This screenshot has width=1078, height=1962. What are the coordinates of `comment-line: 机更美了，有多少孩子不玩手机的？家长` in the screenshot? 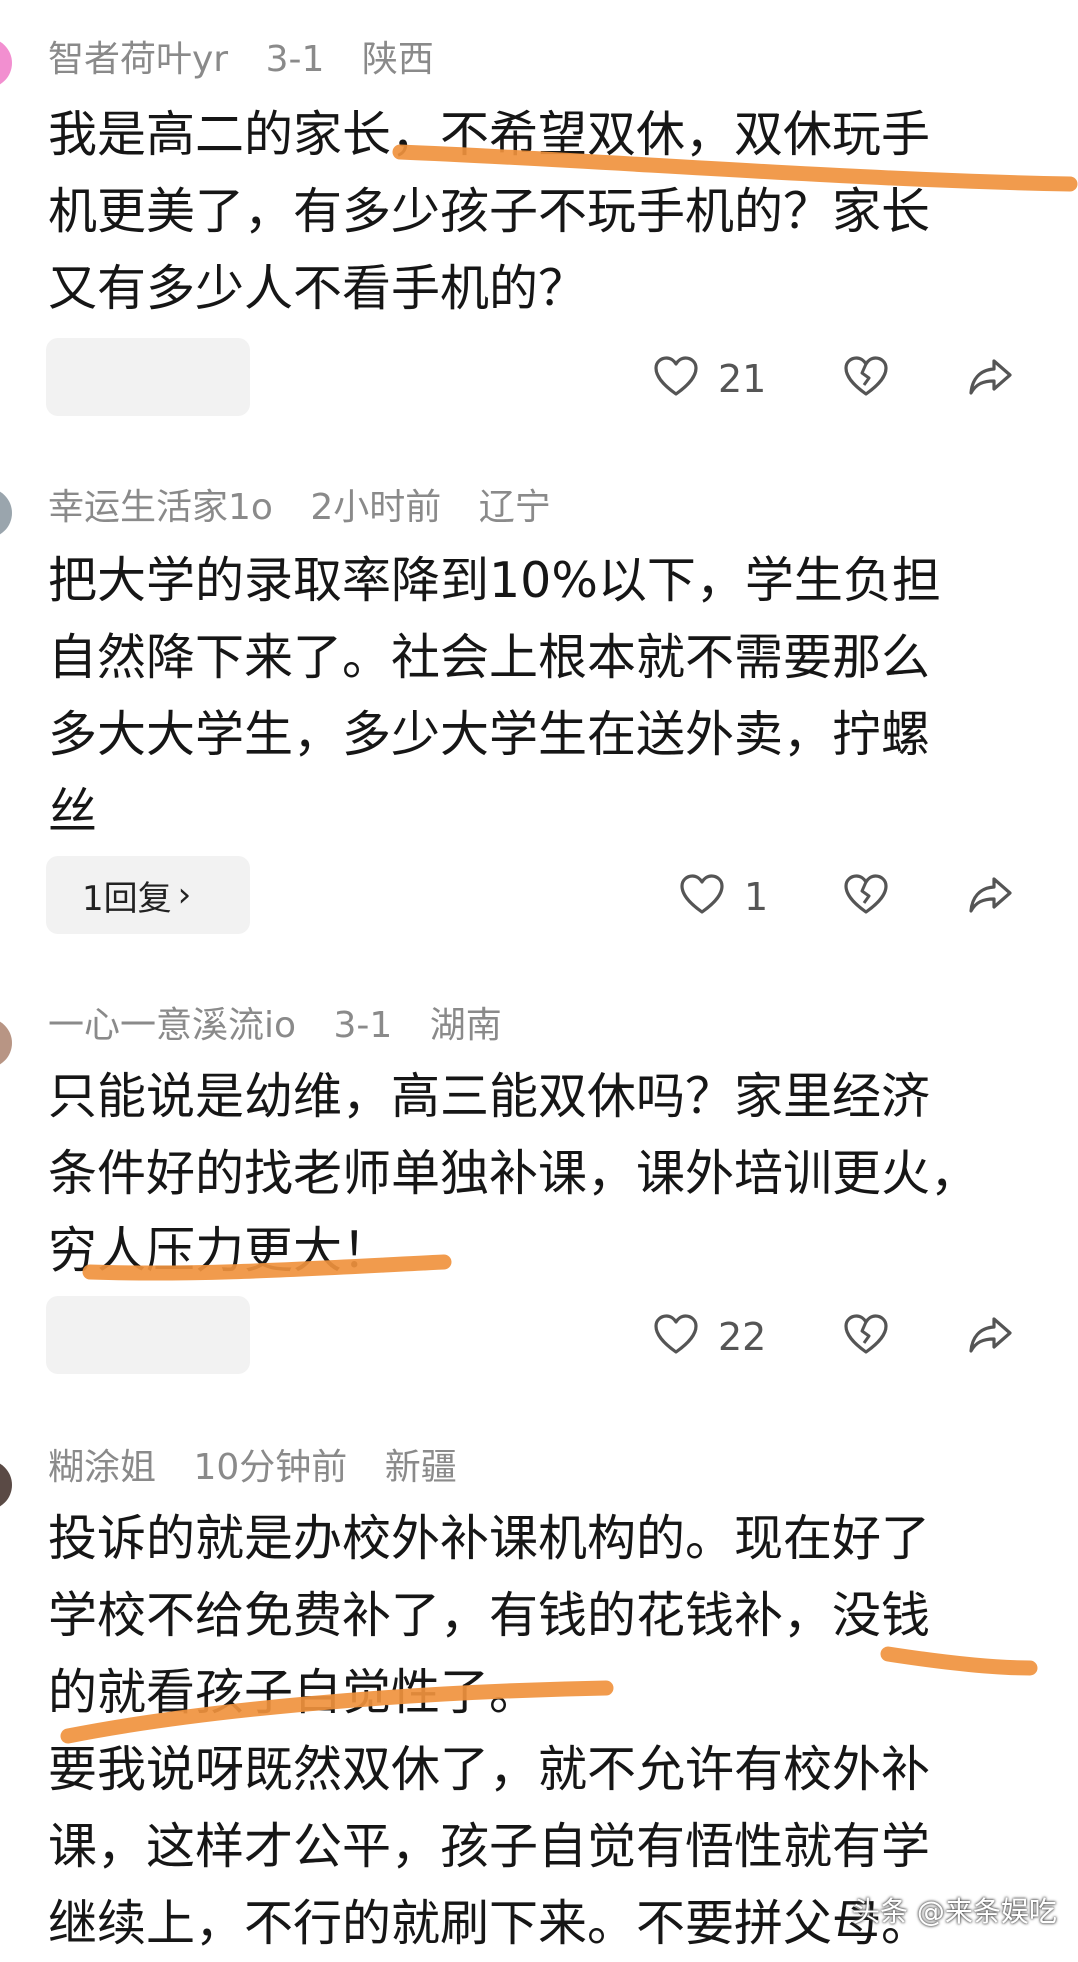 It's located at (489, 211).